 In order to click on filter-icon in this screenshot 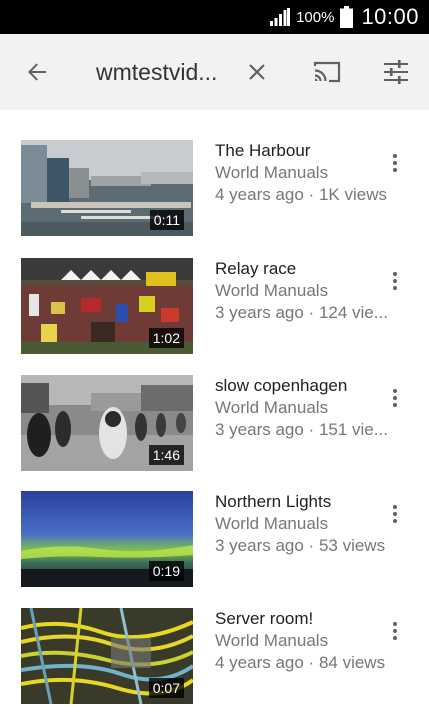, I will do `click(396, 72)`.